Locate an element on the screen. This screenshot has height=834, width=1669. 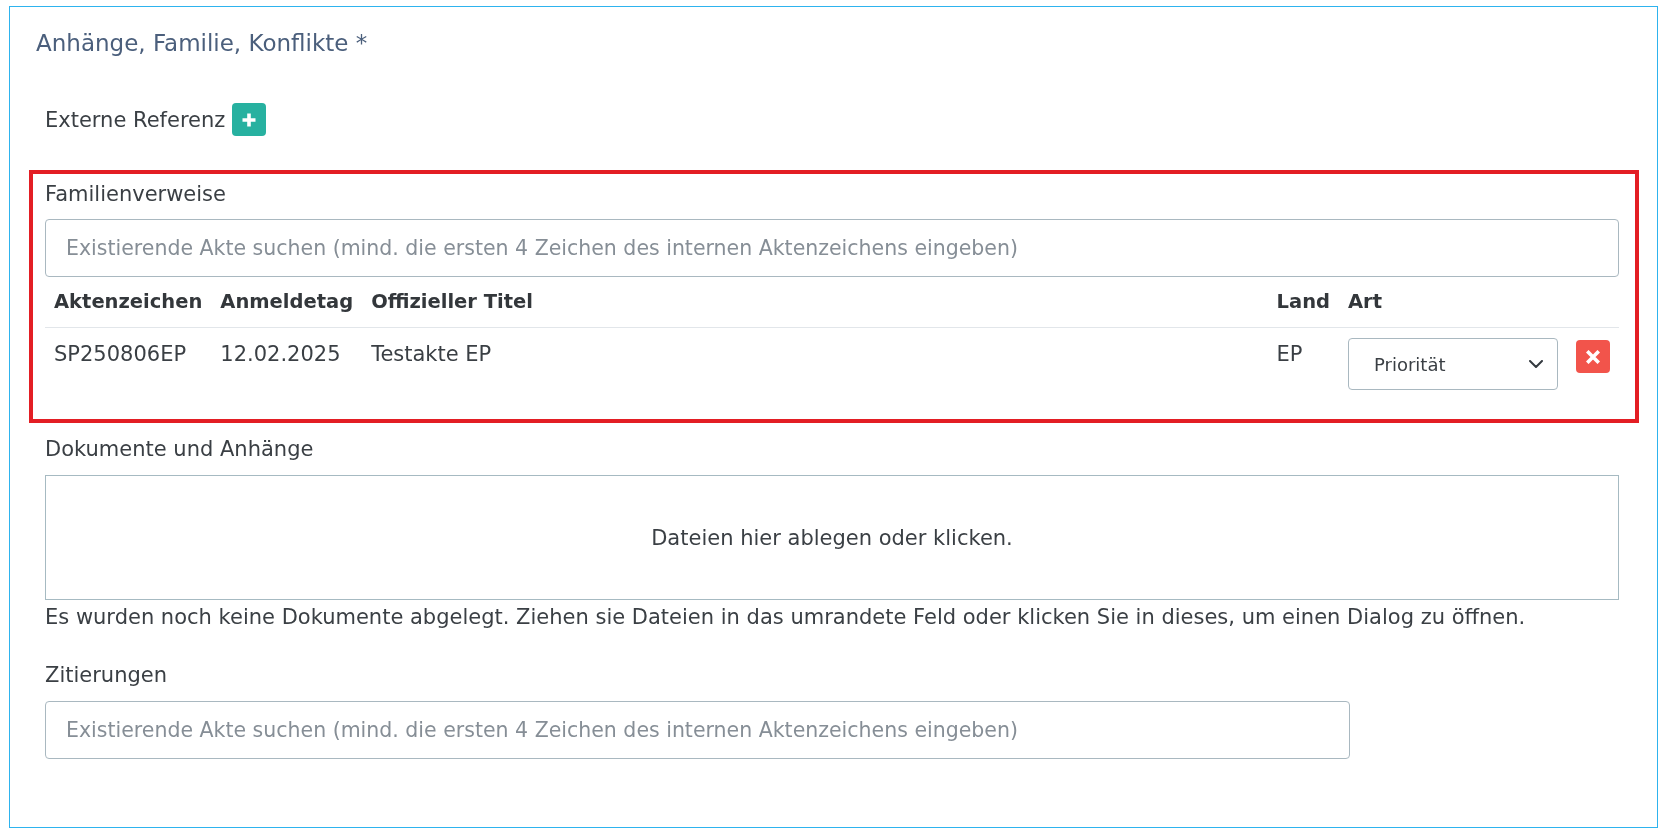
table-cell-text: SP250806EP is located at coordinates (120, 354).